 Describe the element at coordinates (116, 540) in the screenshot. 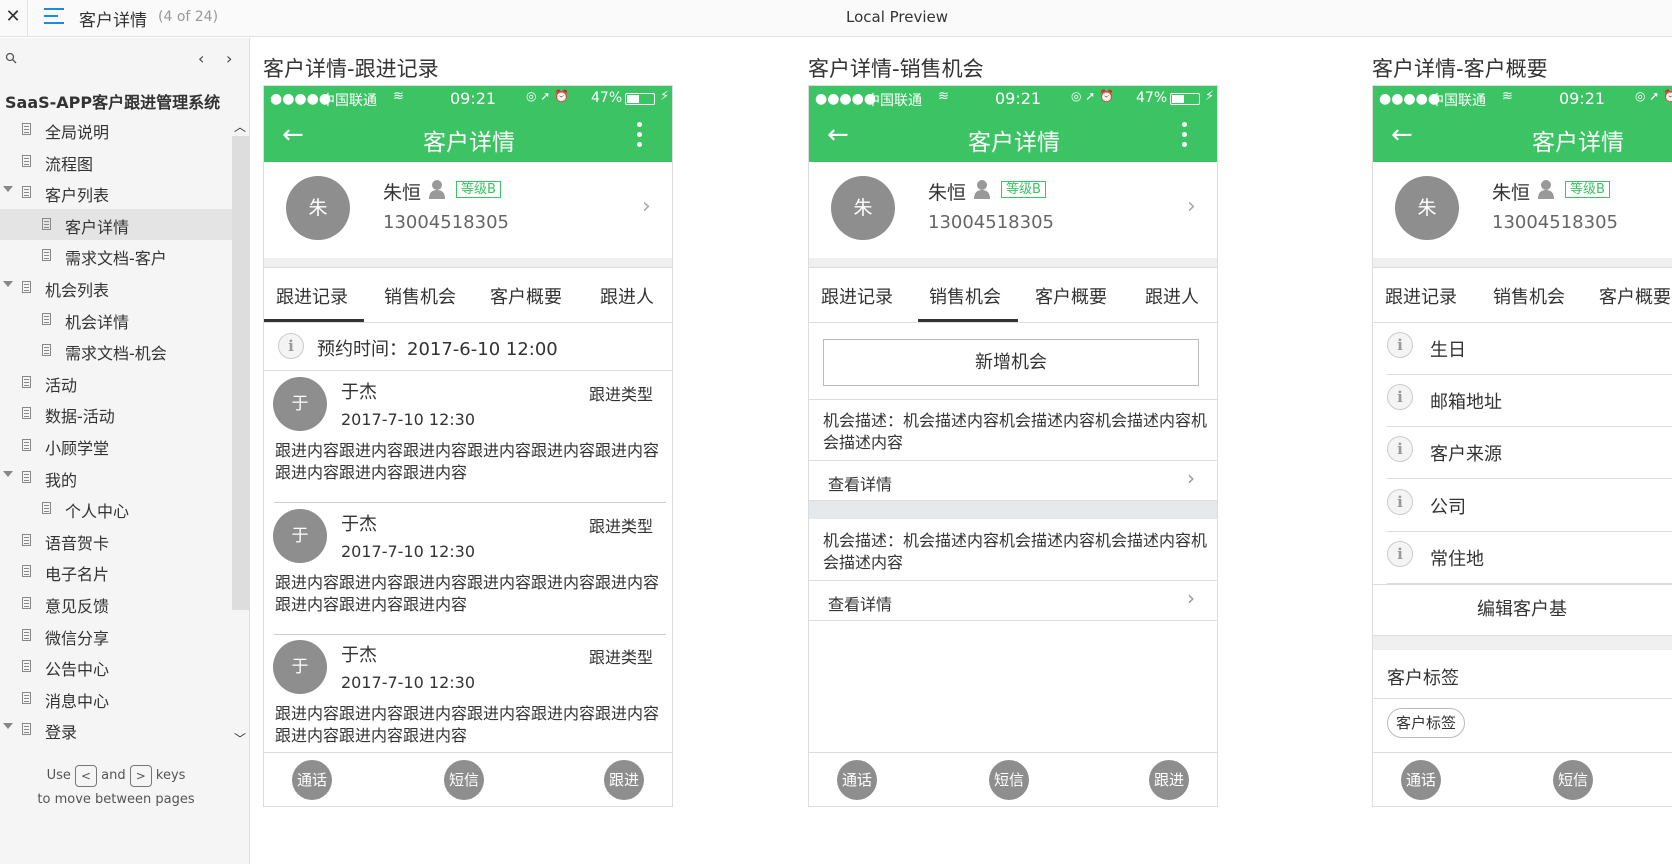

I see `sidebar-item: 语音贺卡` at that location.